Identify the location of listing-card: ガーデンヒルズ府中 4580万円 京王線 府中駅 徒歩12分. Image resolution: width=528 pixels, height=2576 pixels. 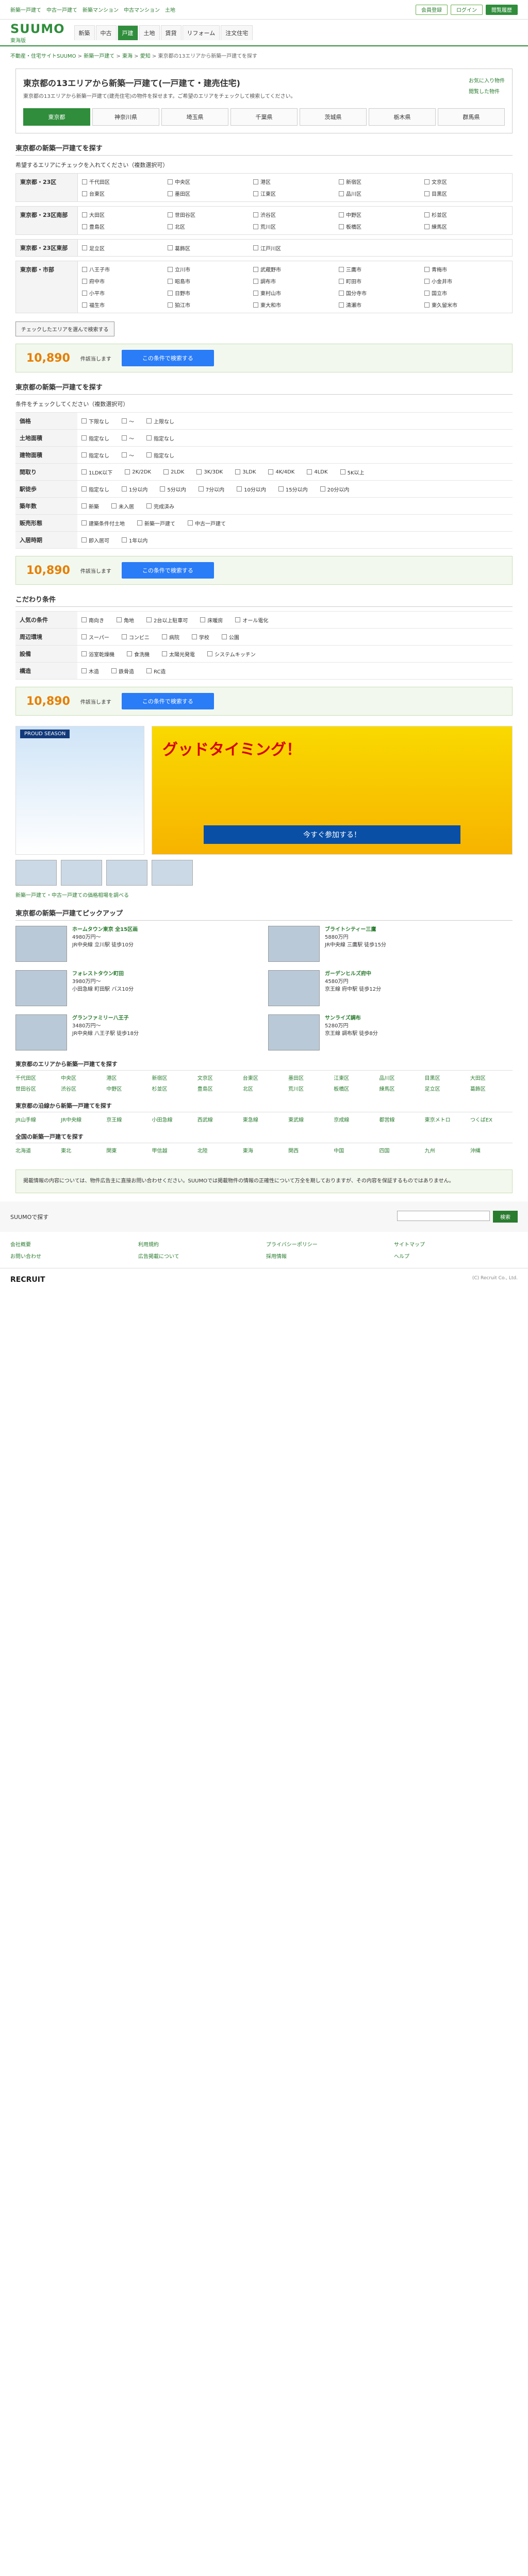
(390, 988).